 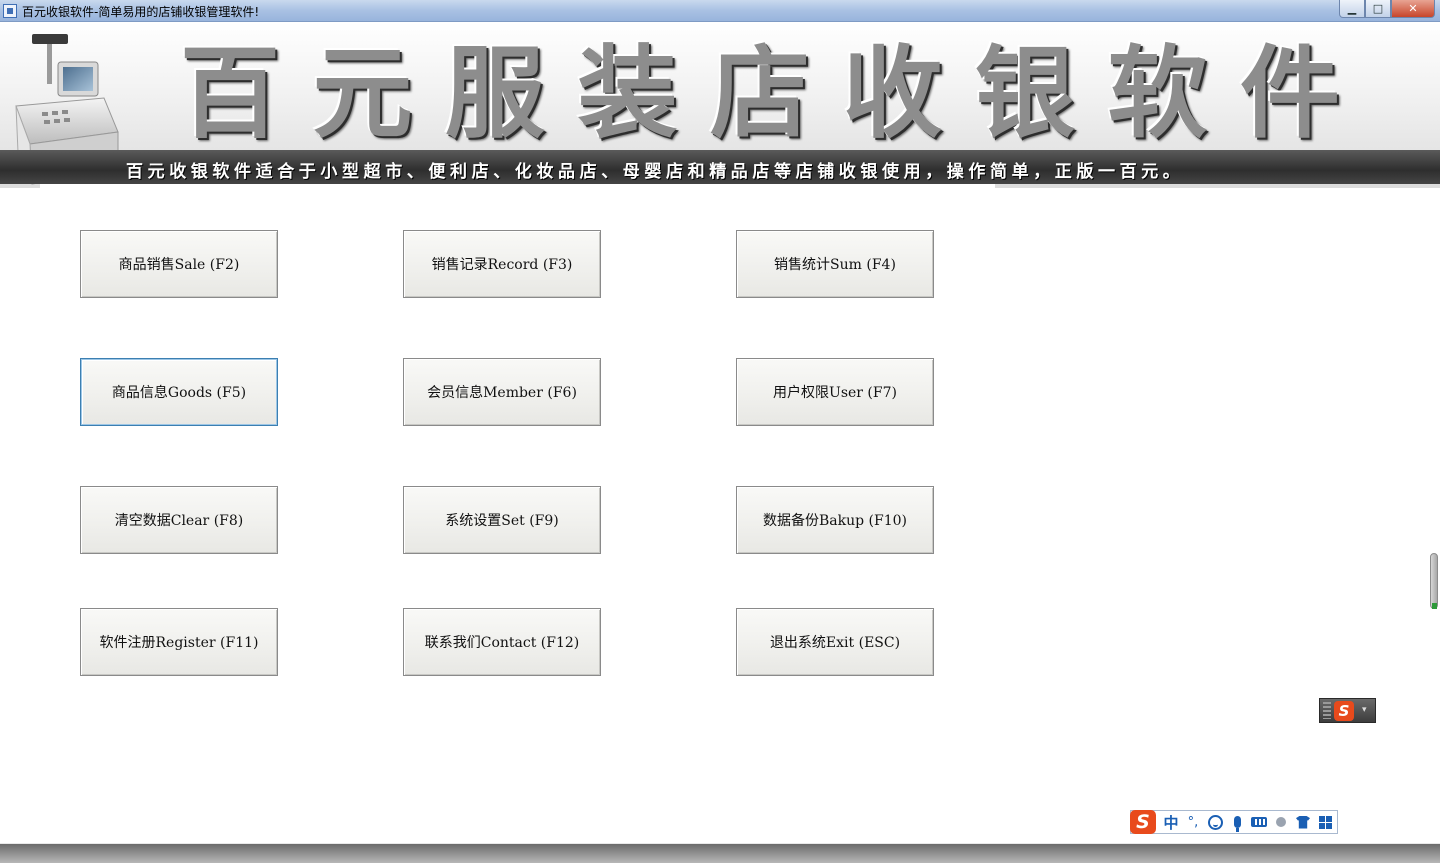 I want to click on window-title-bar: 百元收银软件-简单易用的店铺收银管理软件! ▁ □ ✕, so click(x=720, y=11).